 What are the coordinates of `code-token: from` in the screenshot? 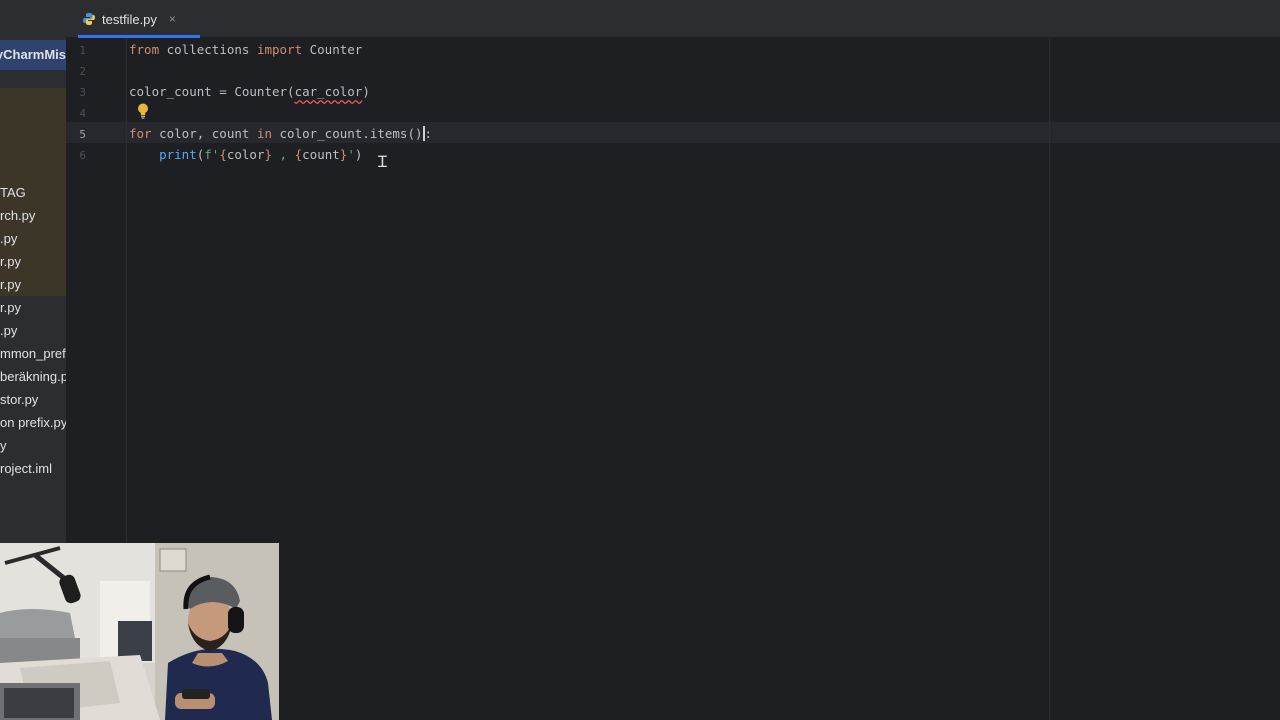 It's located at (144, 49).